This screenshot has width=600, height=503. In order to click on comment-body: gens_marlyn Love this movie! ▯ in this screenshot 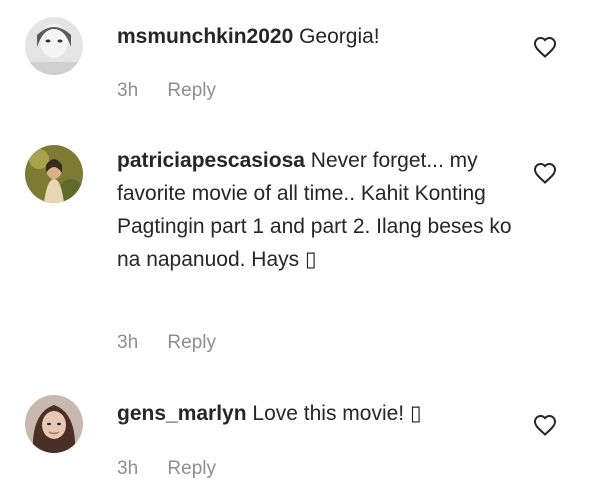, I will do `click(322, 413)`.